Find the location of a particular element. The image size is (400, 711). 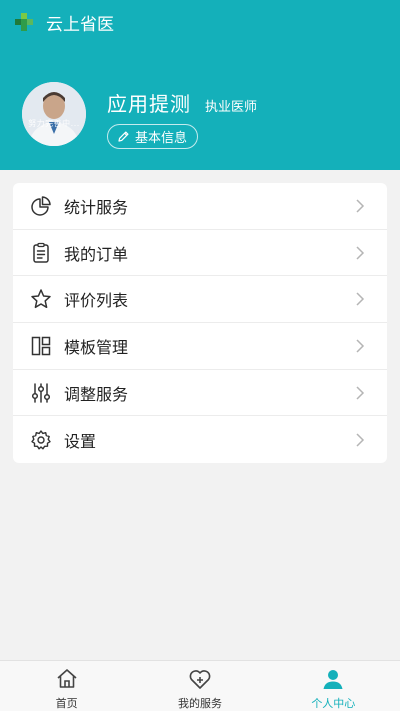

clipboard-icon is located at coordinates (41, 252).